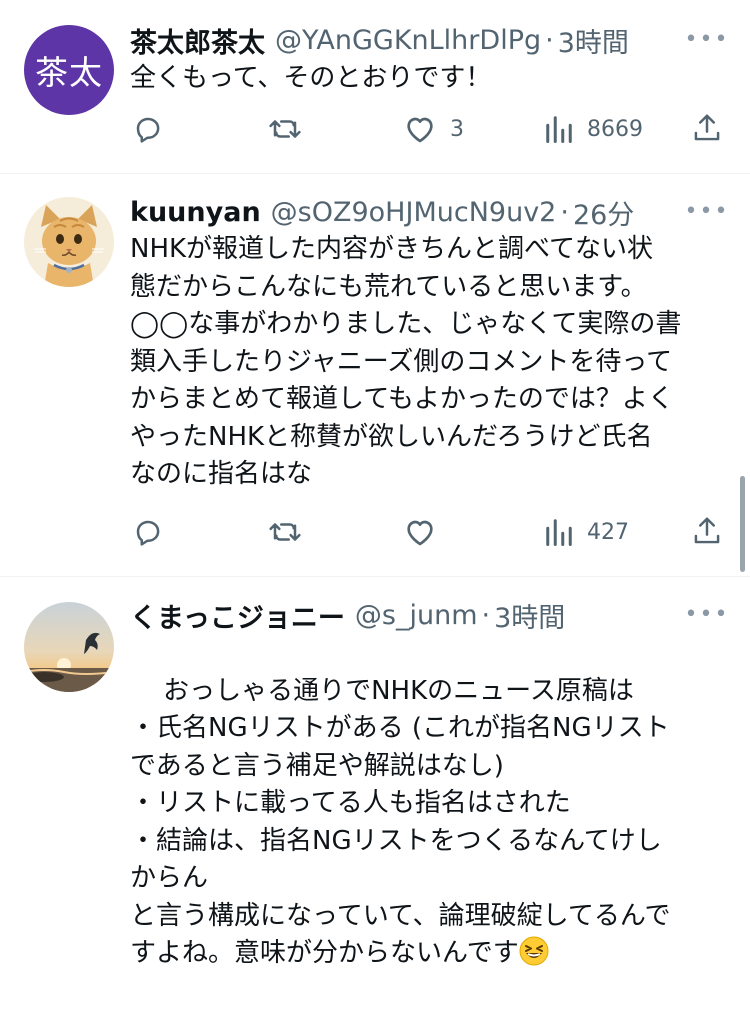  What do you see at coordinates (237, 615) in the screenshot?
I see `display-name: くまっこジョニー` at bounding box center [237, 615].